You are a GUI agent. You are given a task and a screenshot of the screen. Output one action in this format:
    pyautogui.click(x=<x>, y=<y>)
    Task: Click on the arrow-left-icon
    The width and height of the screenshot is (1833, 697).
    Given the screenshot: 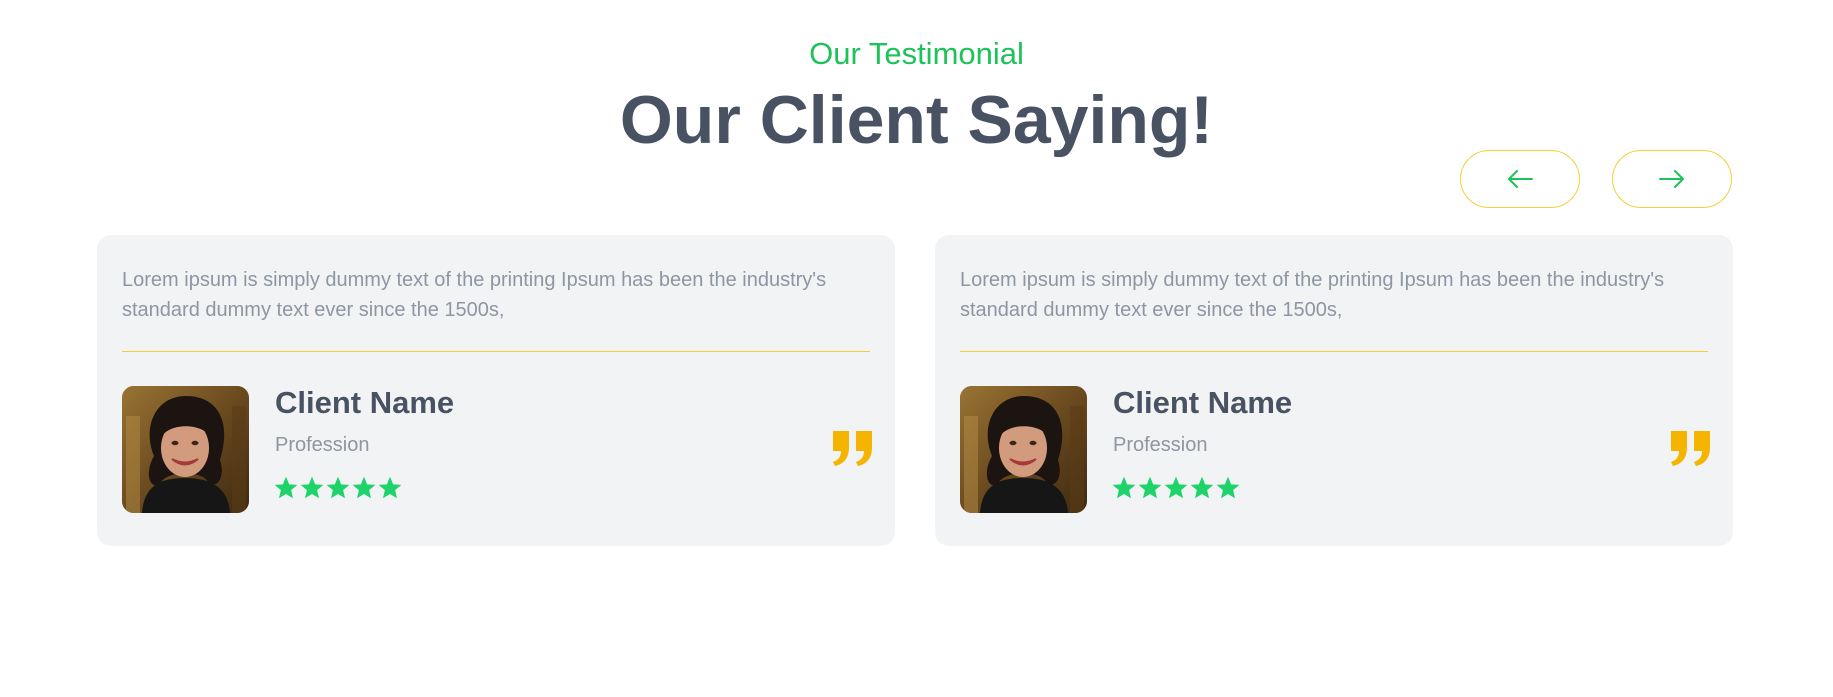 What is the action you would take?
    pyautogui.click(x=1520, y=179)
    